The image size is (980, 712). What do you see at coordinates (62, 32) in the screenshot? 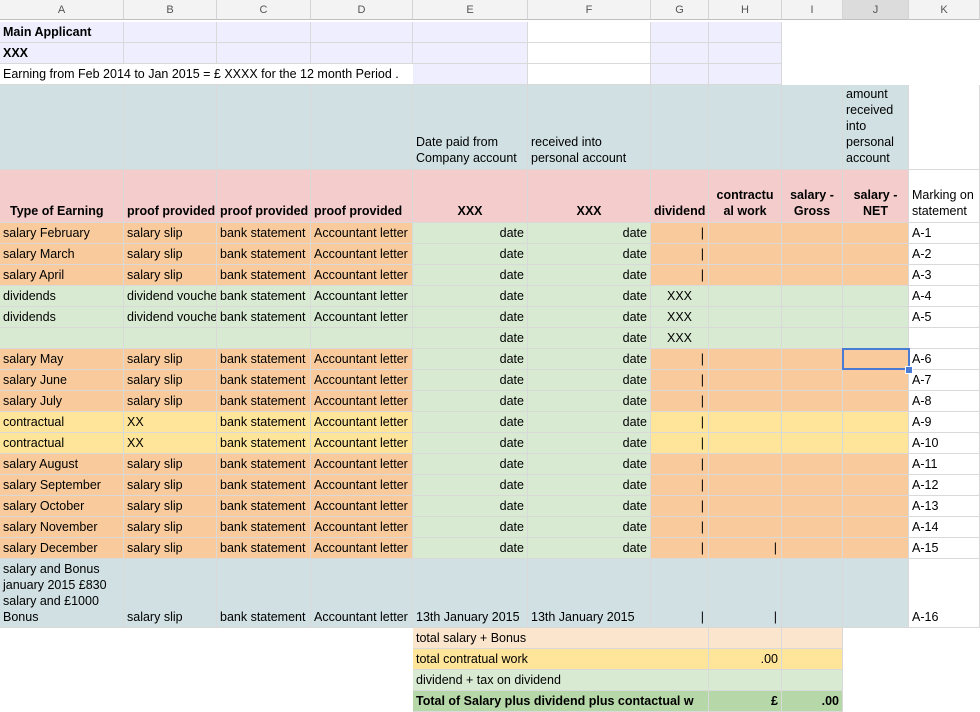
I see `cell-main-applicant: Main Applicant` at bounding box center [62, 32].